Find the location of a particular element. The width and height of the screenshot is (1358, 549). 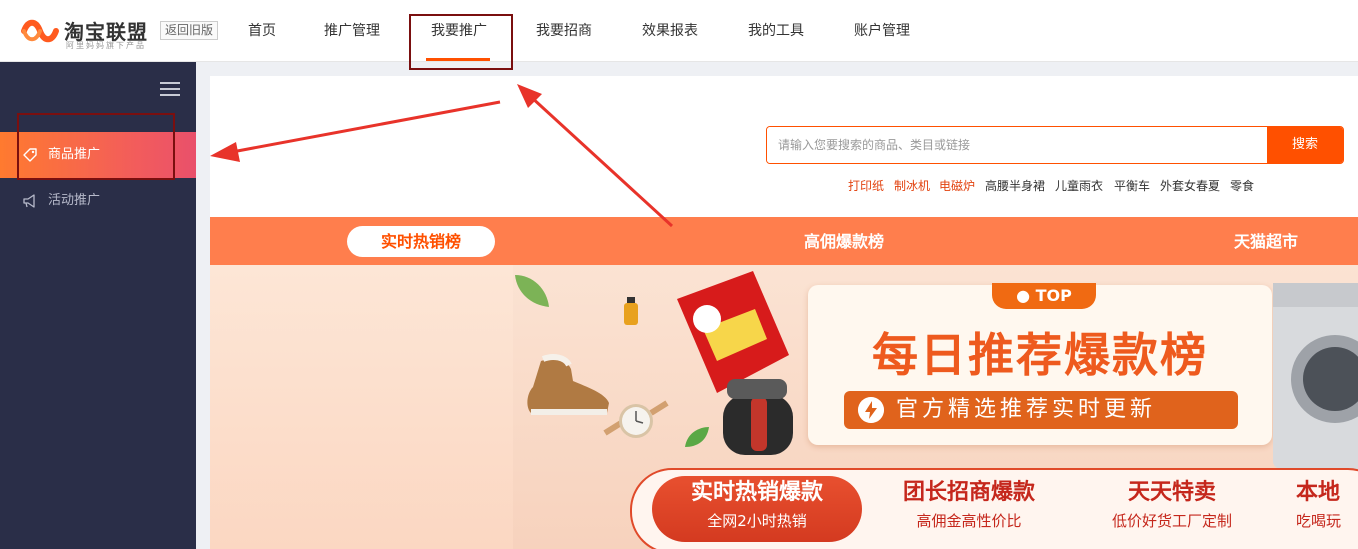

pill-subtitle: 全网2小时热销 is located at coordinates (757, 521).